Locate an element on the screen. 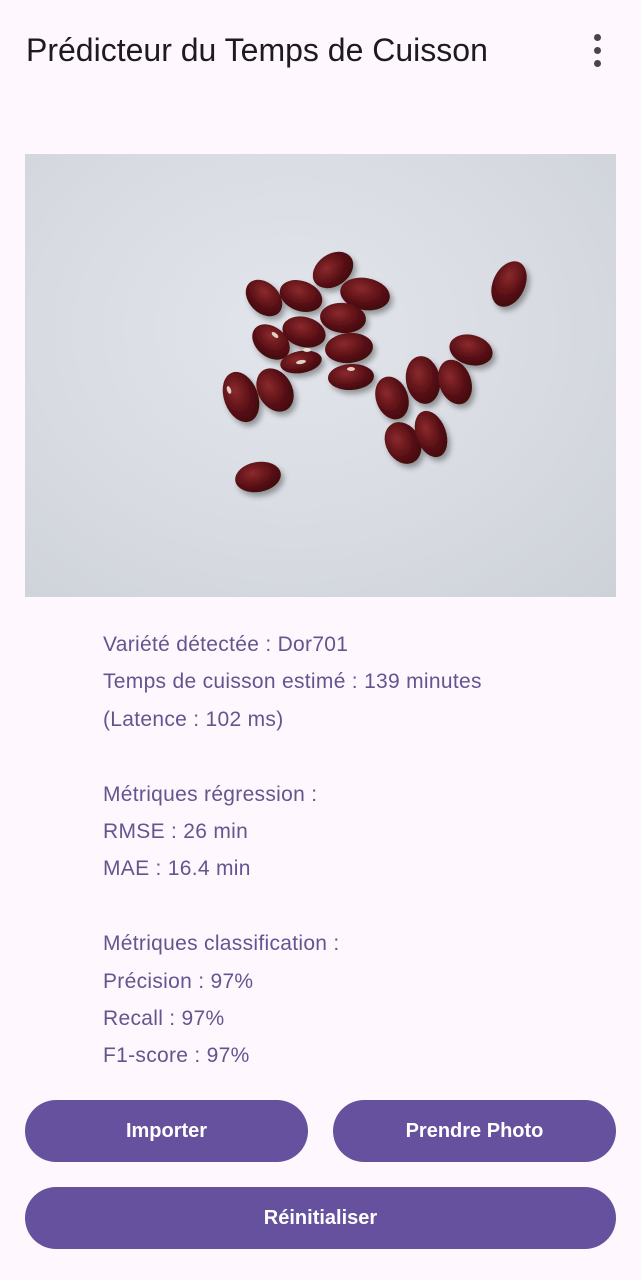 The width and height of the screenshot is (641, 1280). reset-button-label: Réinitialiser is located at coordinates (320, 1217).